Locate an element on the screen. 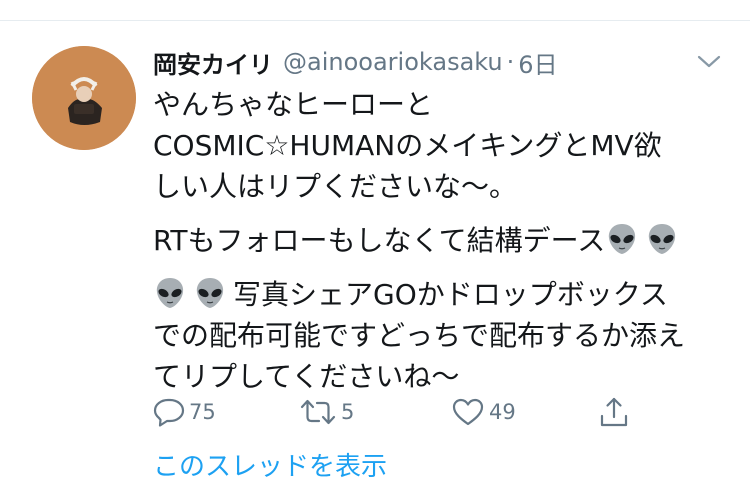 Image resolution: width=750 pixels, height=490 pixels. tweet-line: しい人はリプくださいな〜。 is located at coordinates (335, 186).